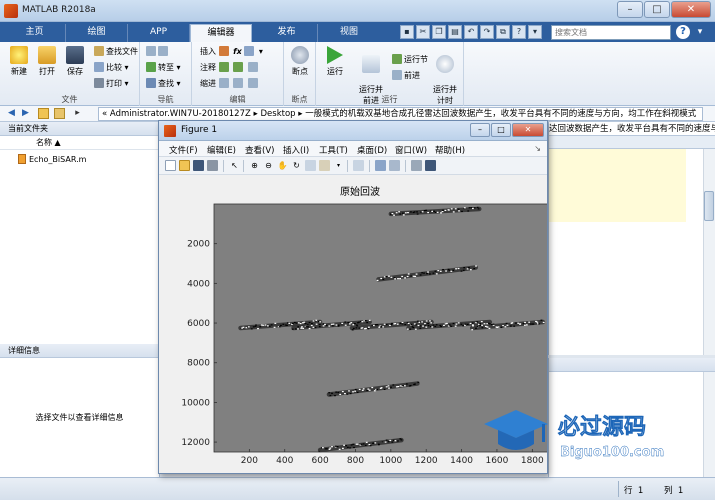 The width and height of the screenshot is (715, 500). Describe the element at coordinates (25, 113) in the screenshot. I see `forward-arrow-icon: ▶` at that location.